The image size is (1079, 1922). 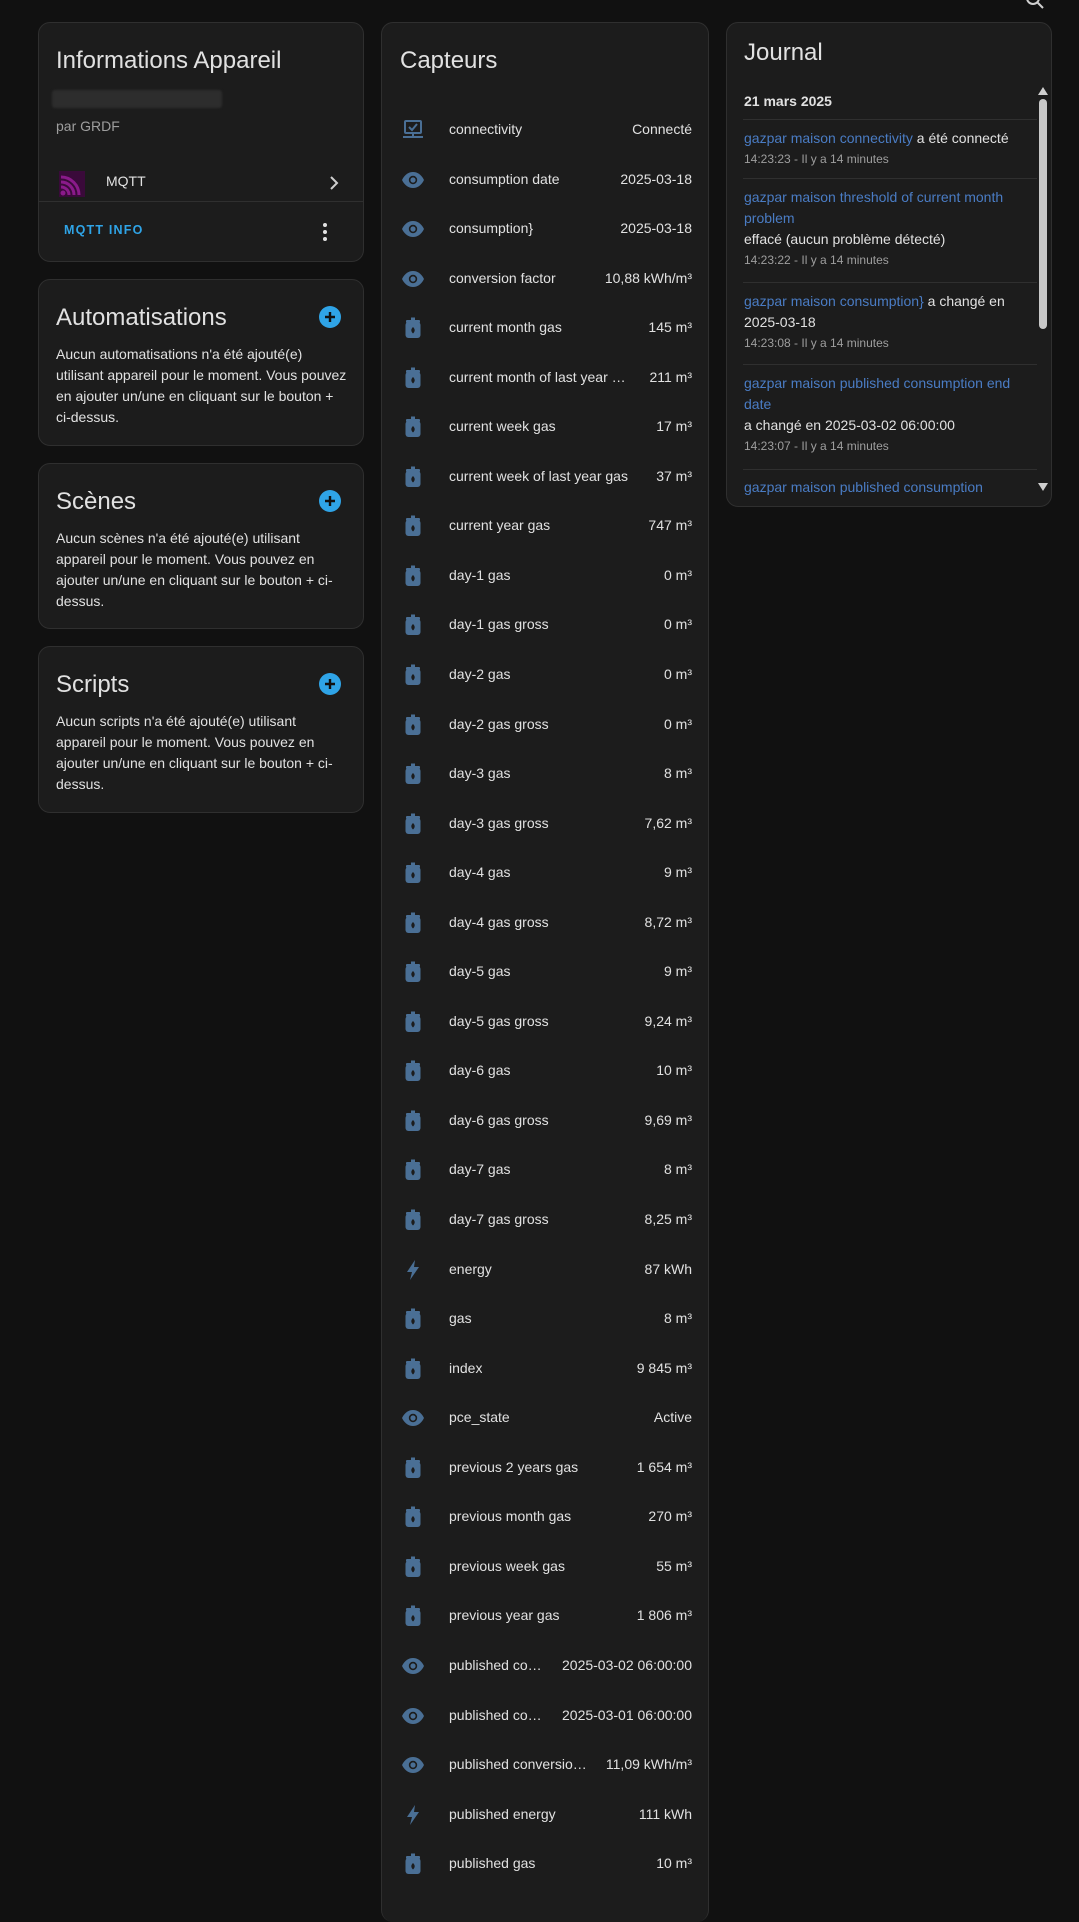 I want to click on sensor-row: day-6 gas gross 9,69 m³, so click(x=545, y=1127).